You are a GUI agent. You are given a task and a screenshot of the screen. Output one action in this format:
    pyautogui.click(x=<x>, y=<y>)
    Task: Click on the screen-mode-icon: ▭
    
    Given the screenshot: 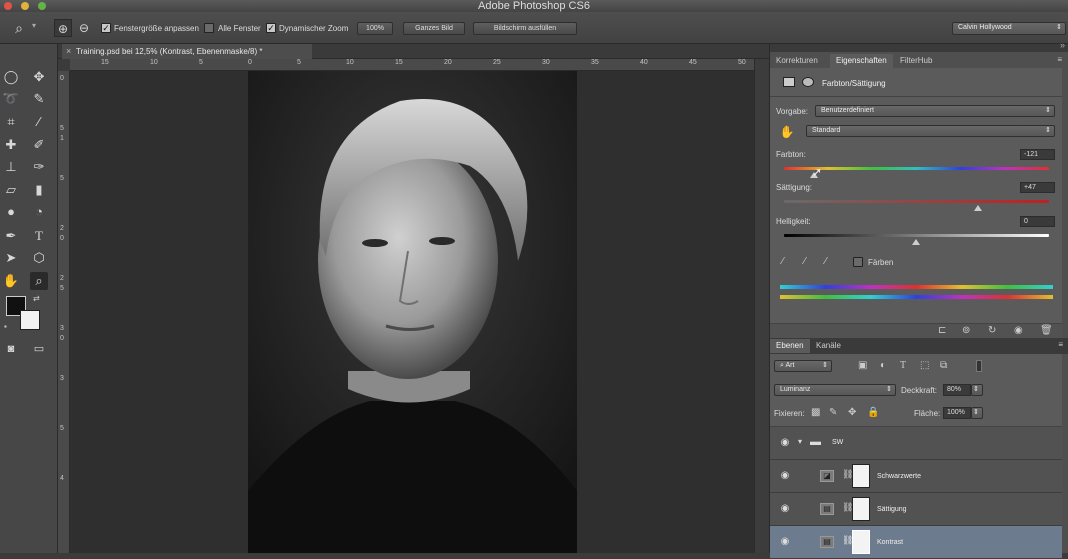 What is the action you would take?
    pyautogui.click(x=39, y=349)
    